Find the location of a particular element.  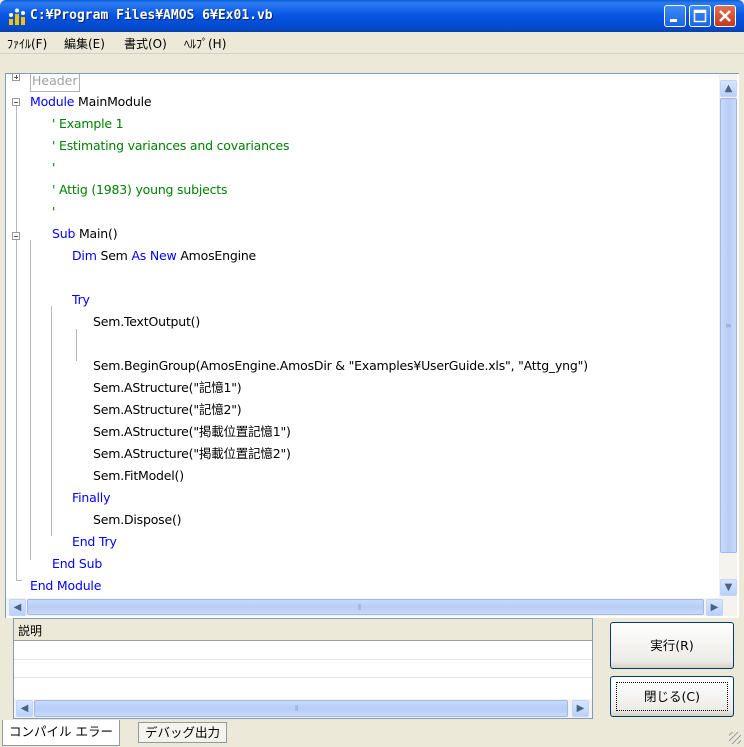

description-horizontal-scrollbar: ◀ ⦀ ▶ is located at coordinates (303, 708).